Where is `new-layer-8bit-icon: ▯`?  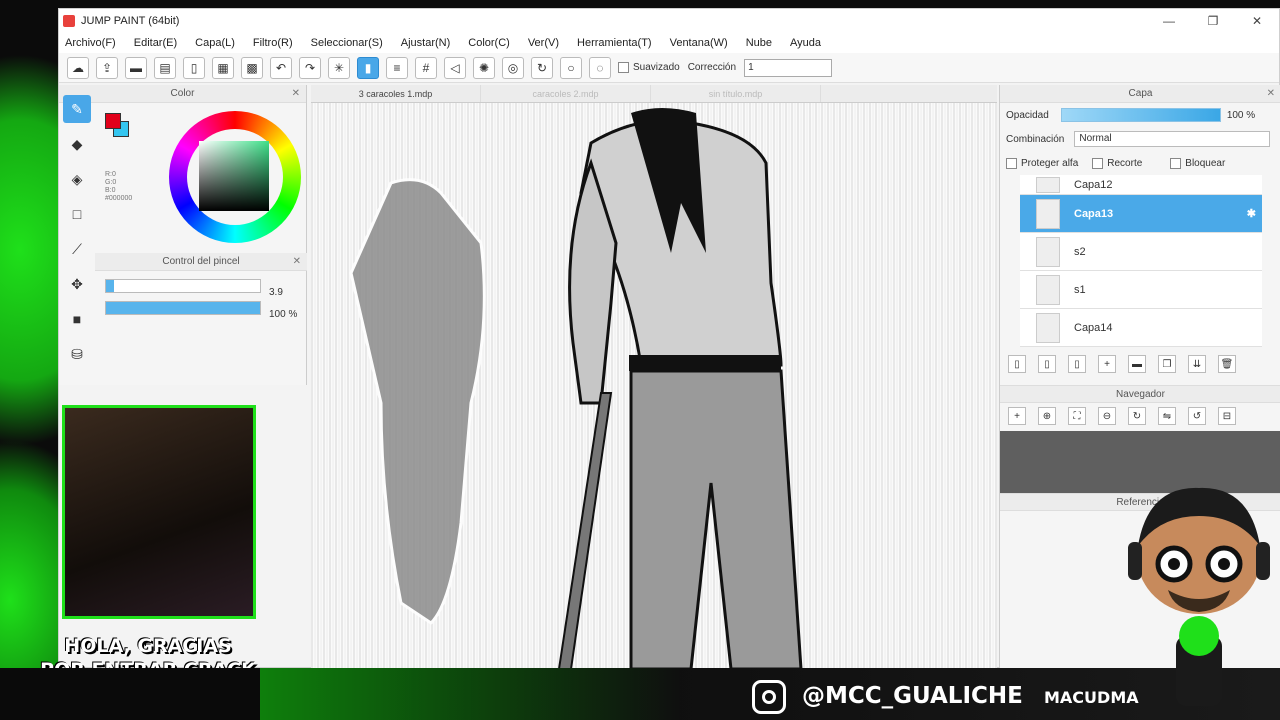
new-layer-8bit-icon: ▯ is located at coordinates (1047, 364).